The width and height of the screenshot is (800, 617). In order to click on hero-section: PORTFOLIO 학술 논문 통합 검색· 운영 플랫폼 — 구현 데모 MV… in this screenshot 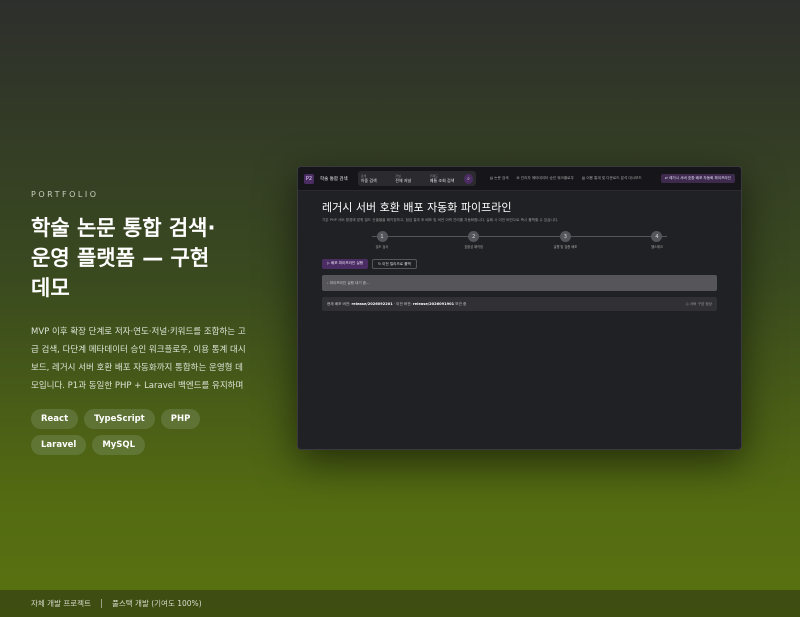, I will do `click(146, 322)`.